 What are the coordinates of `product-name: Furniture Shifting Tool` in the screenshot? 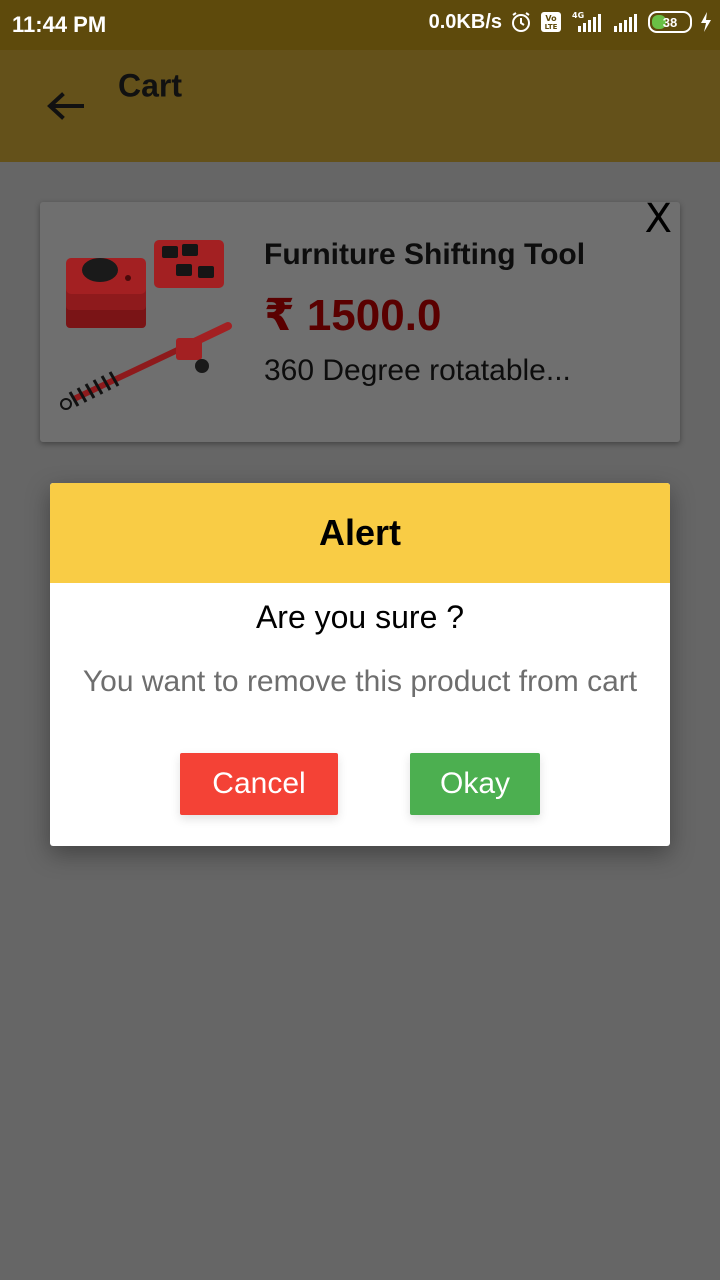 It's located at (425, 254).